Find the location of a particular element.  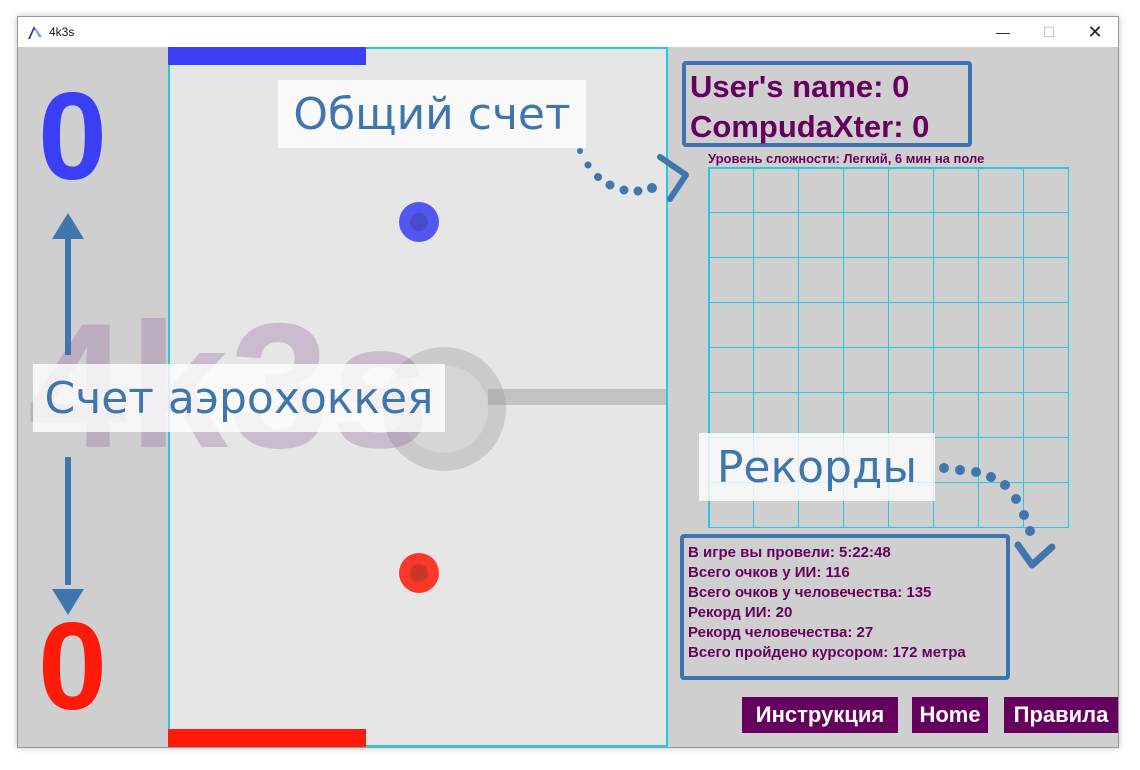

top-mallet-center is located at coordinates (419, 222).